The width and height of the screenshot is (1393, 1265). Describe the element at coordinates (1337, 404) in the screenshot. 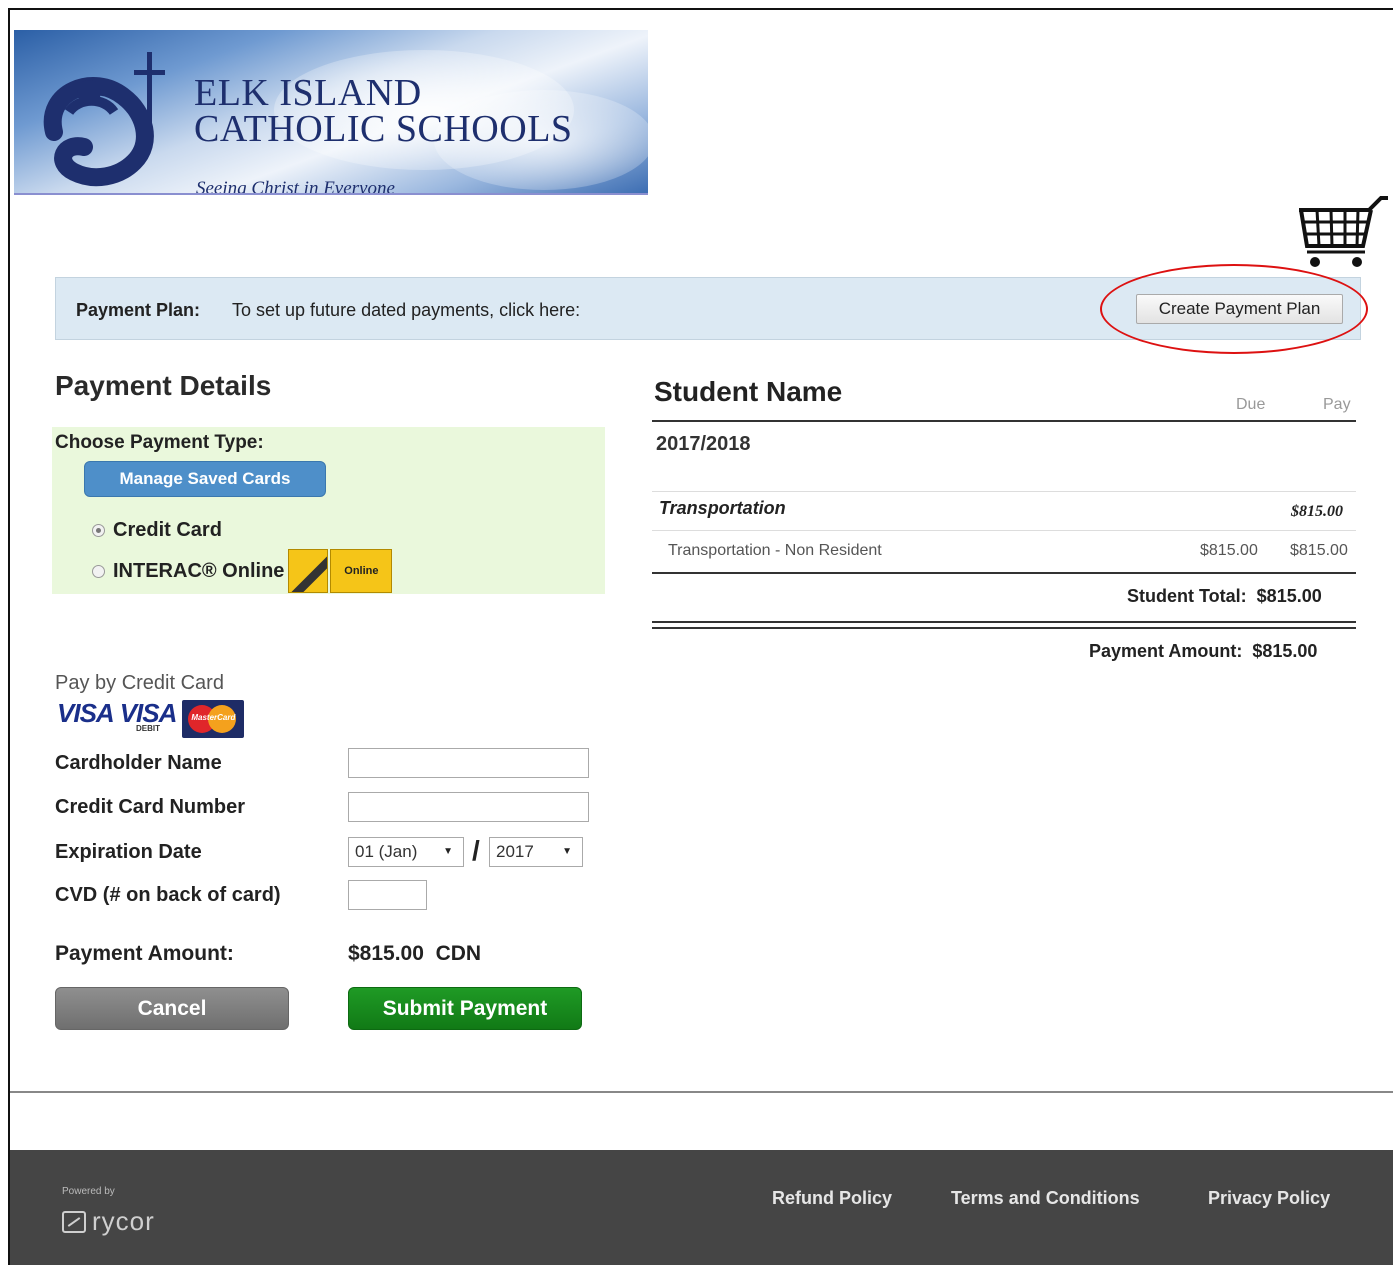

I see `pay-column-header: Pay` at that location.